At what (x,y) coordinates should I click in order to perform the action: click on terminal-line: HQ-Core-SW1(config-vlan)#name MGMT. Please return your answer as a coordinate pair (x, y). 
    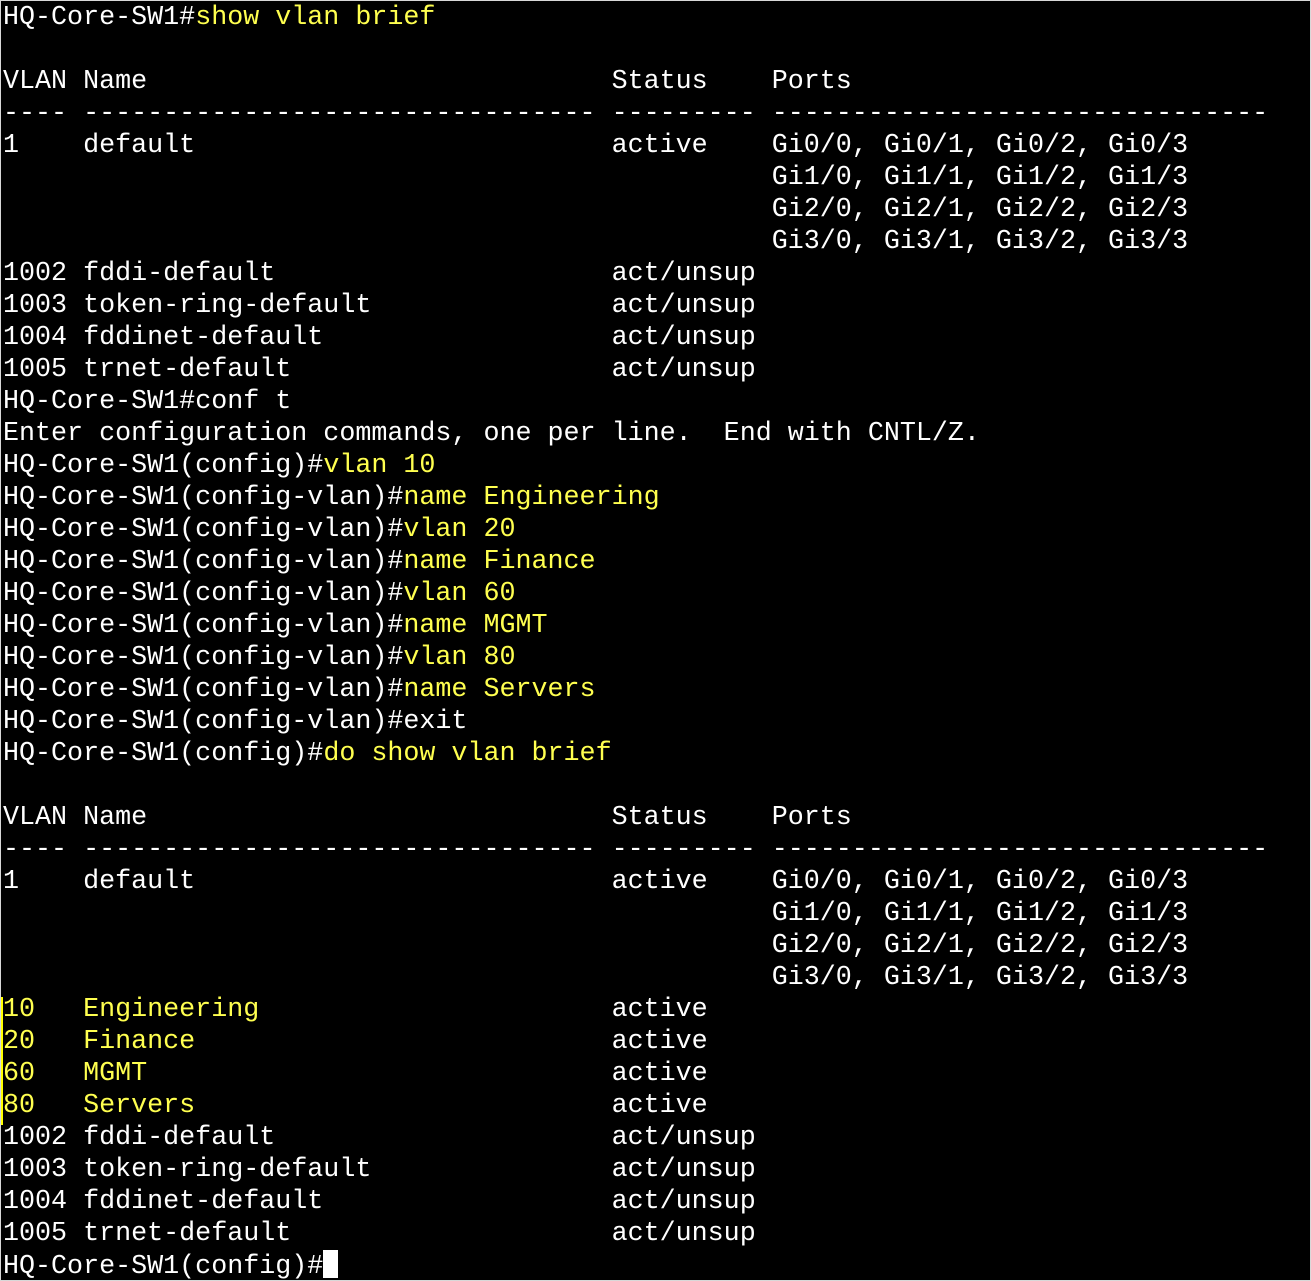
    Looking at the image, I should click on (656, 626).